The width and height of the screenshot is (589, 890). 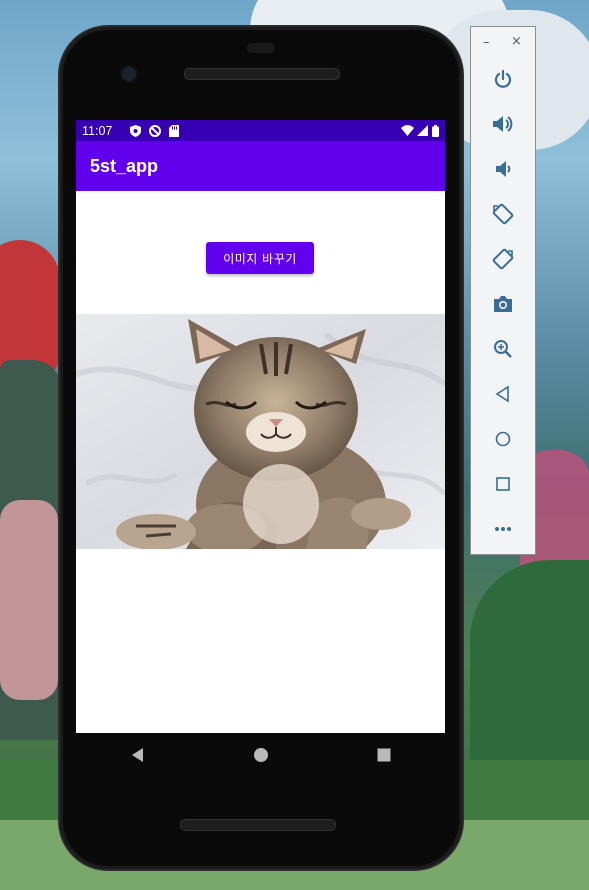 I want to click on signal-icon, so click(x=422, y=130).